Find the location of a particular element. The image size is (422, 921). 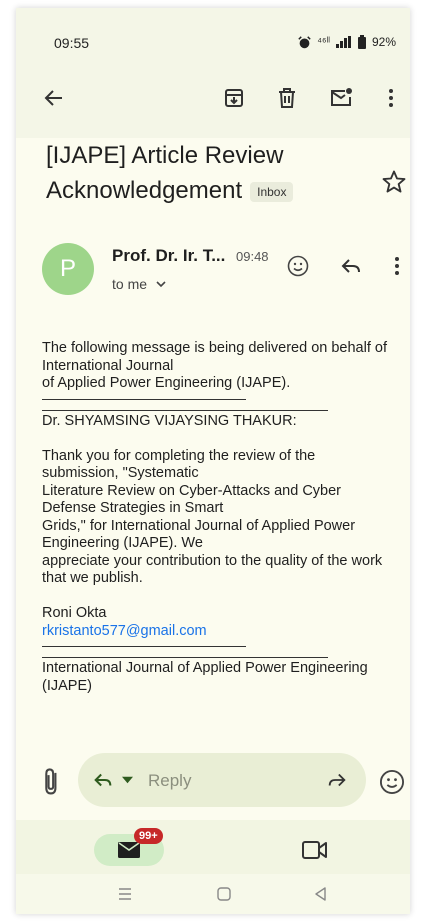

back-triangle-icon is located at coordinates (321, 894).